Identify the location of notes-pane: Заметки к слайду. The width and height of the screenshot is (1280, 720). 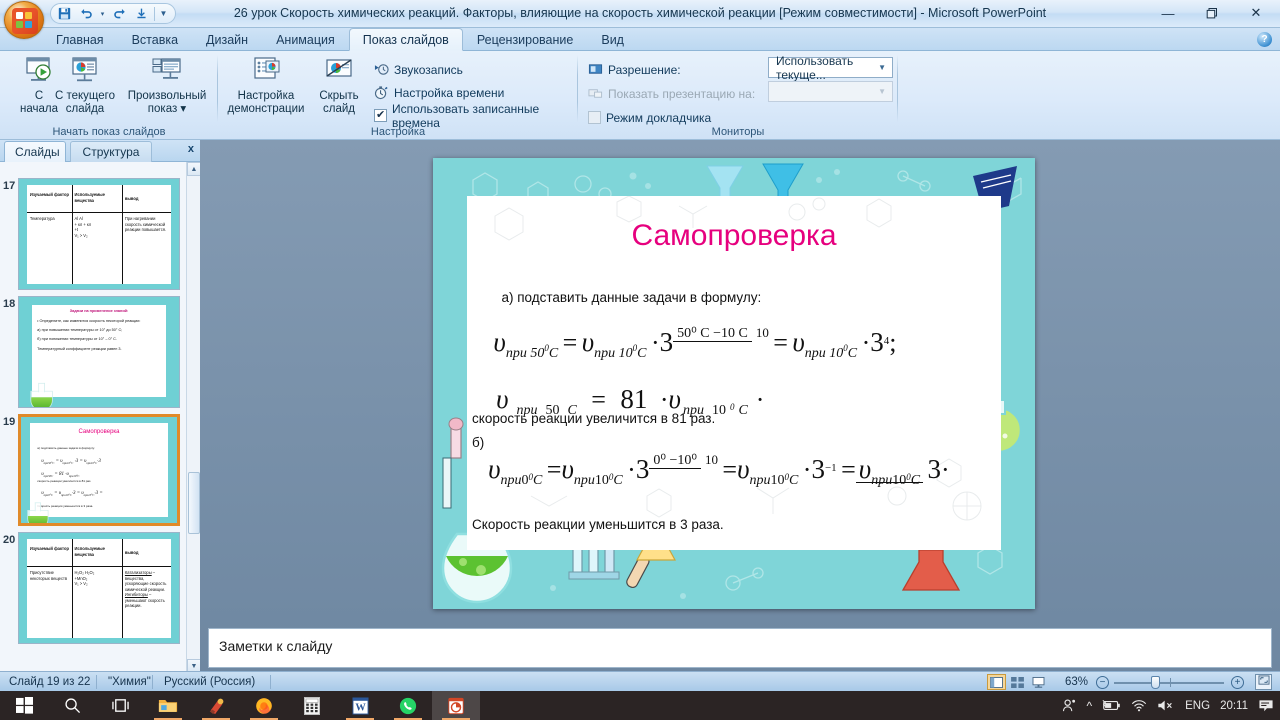
(740, 648).